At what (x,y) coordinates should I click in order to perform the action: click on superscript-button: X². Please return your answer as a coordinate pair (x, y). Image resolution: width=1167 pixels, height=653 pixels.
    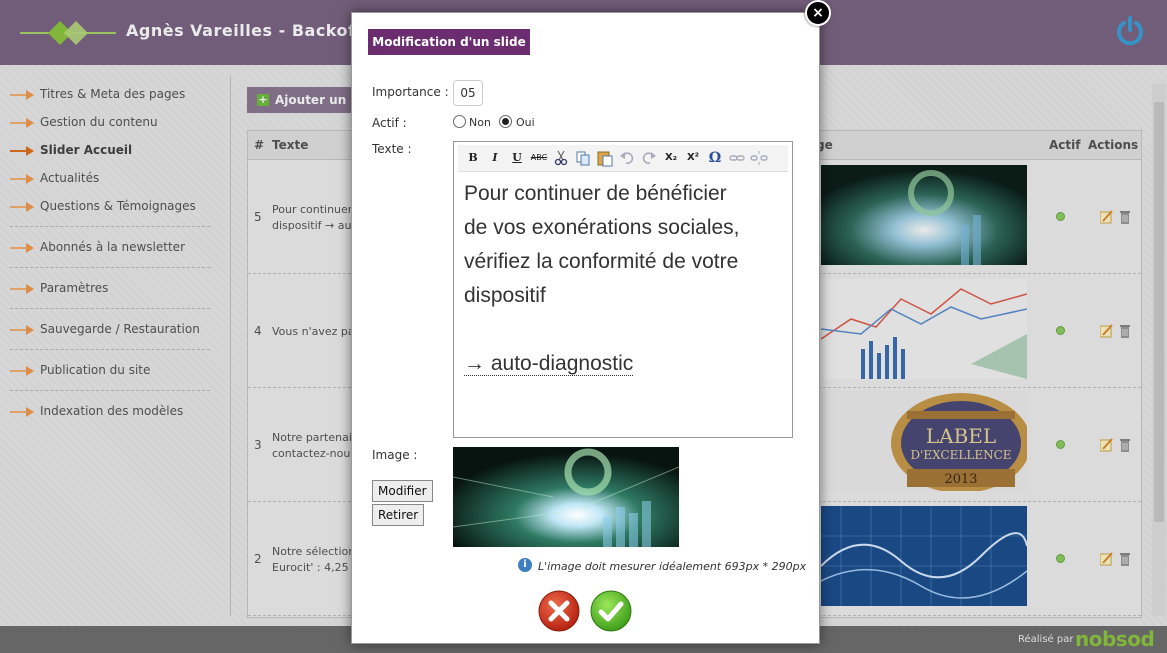
    Looking at the image, I should click on (693, 158).